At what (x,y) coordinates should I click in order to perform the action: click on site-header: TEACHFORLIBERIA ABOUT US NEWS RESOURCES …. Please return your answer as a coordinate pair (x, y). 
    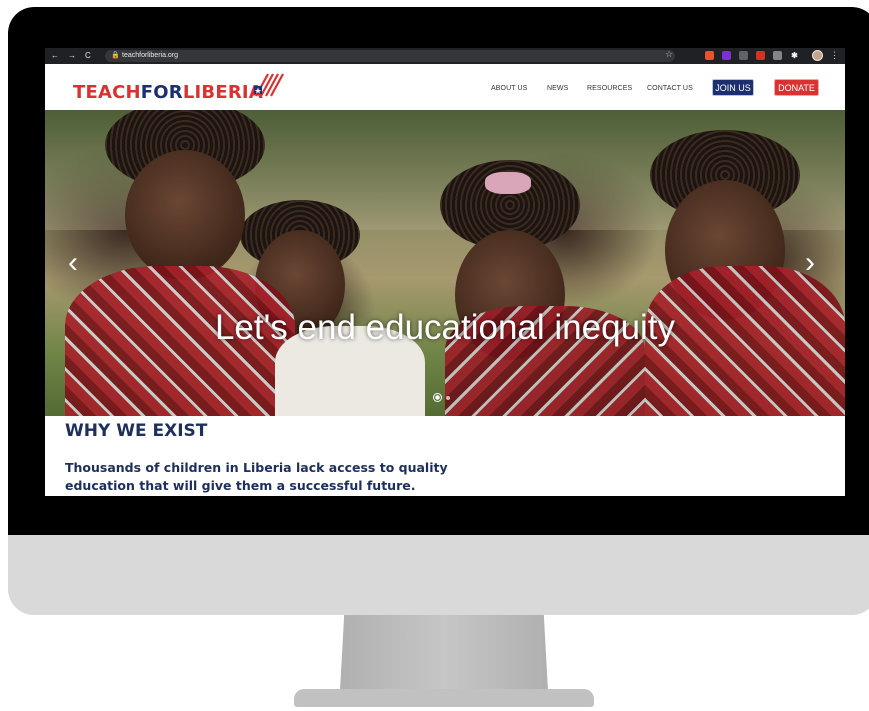
    Looking at the image, I should click on (445, 87).